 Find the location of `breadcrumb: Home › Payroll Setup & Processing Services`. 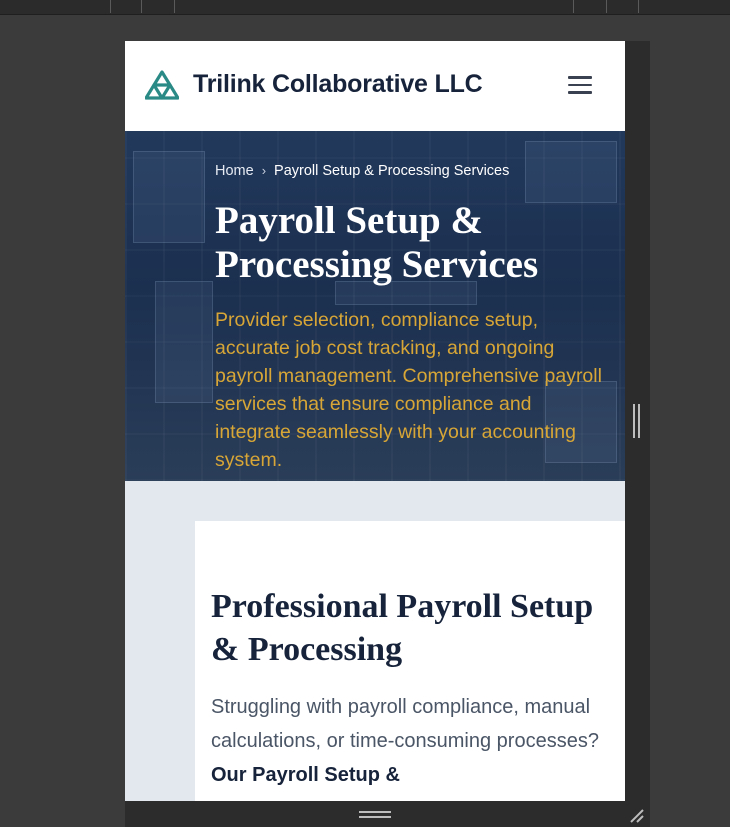

breadcrumb: Home › Payroll Setup & Processing Services is located at coordinates (362, 171).